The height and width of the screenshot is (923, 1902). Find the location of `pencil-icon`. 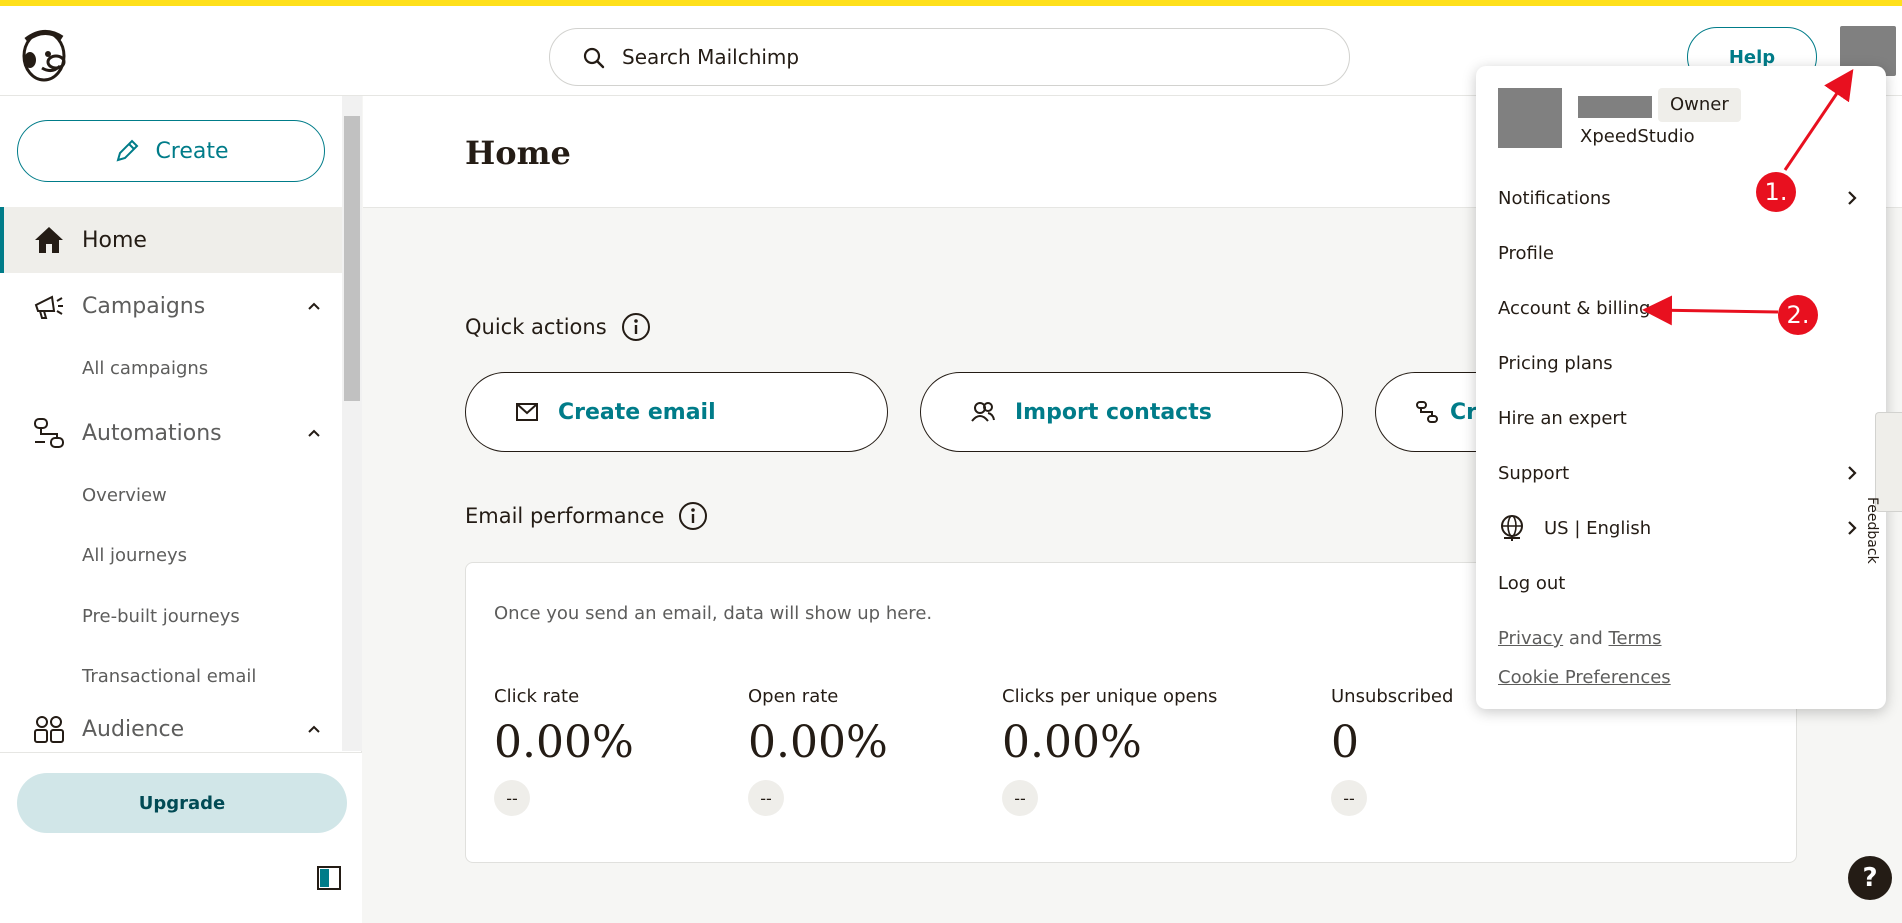

pencil-icon is located at coordinates (127, 150).